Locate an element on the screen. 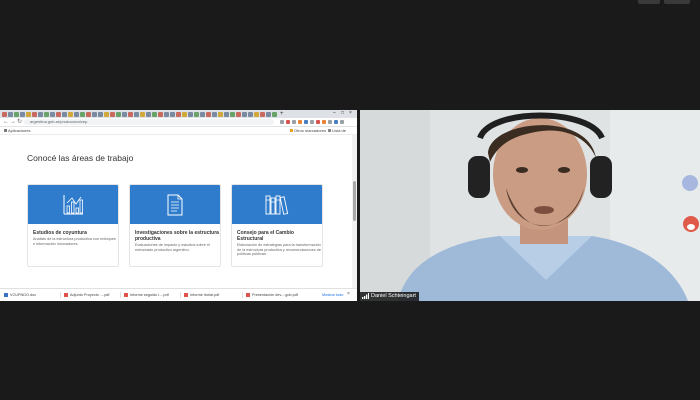 This screenshot has height=400, width=700. url-input: argentina.gob.ar/produccion/cep is located at coordinates (149, 122).